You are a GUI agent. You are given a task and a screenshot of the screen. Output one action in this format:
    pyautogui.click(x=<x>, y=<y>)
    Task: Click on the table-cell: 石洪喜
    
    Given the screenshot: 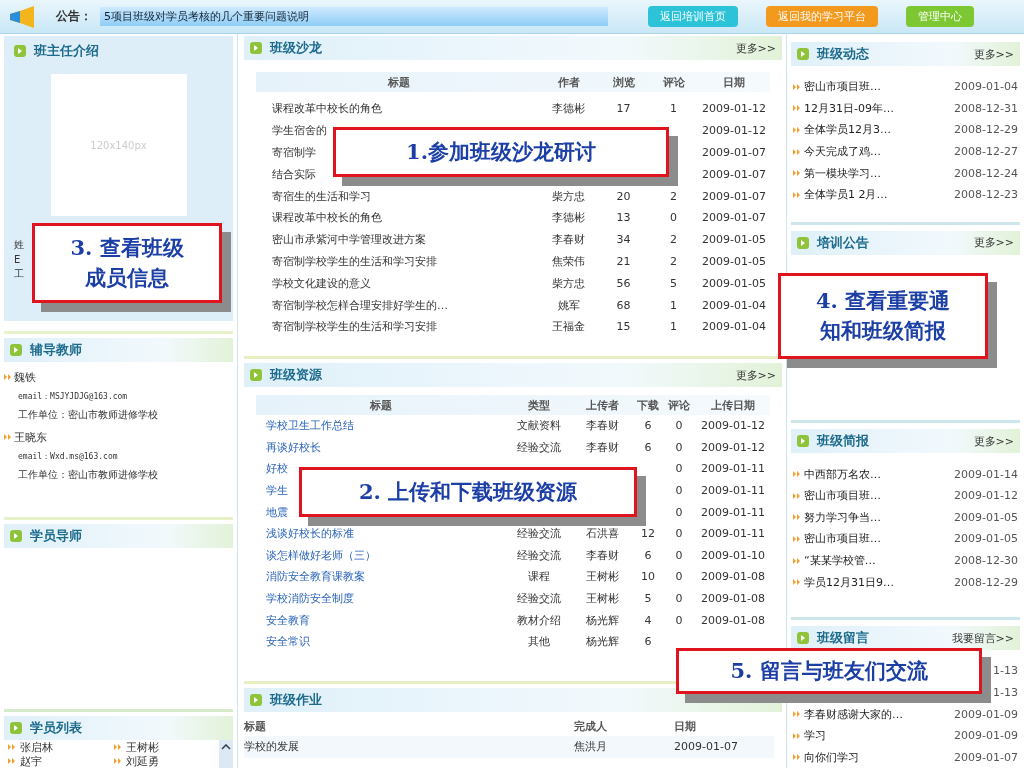 What is the action you would take?
    pyautogui.click(x=602, y=534)
    